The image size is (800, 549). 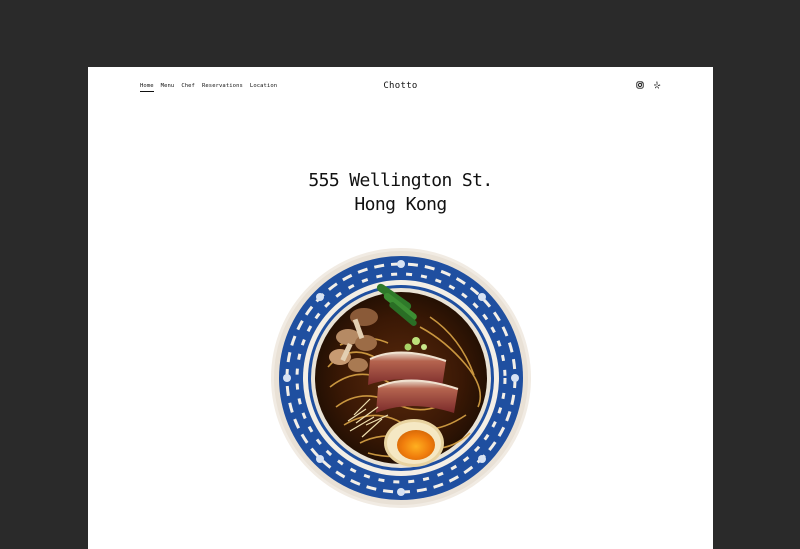 What do you see at coordinates (400, 204) in the screenshot?
I see `address-line-2: Hong Kong` at bounding box center [400, 204].